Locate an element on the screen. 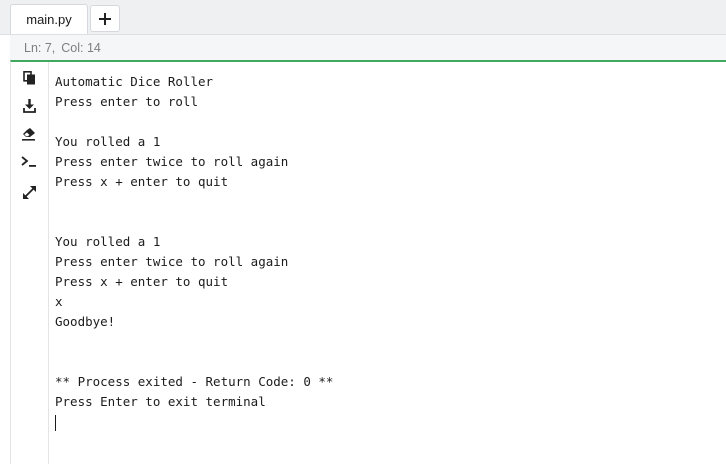 Image resolution: width=726 pixels, height=464 pixels. expand-button is located at coordinates (29, 192).